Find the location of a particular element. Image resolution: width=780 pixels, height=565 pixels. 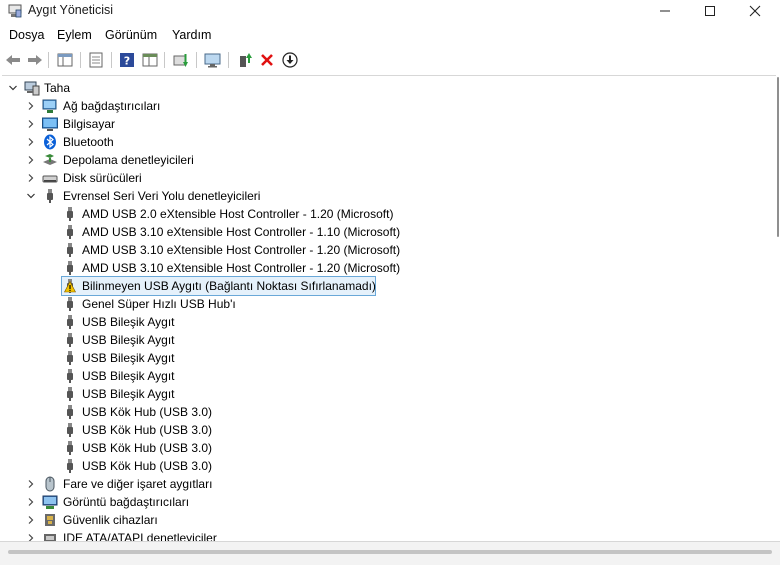

tree-category-mice: Fare ve diğer işaret aygıtları is located at coordinates (382, 484).